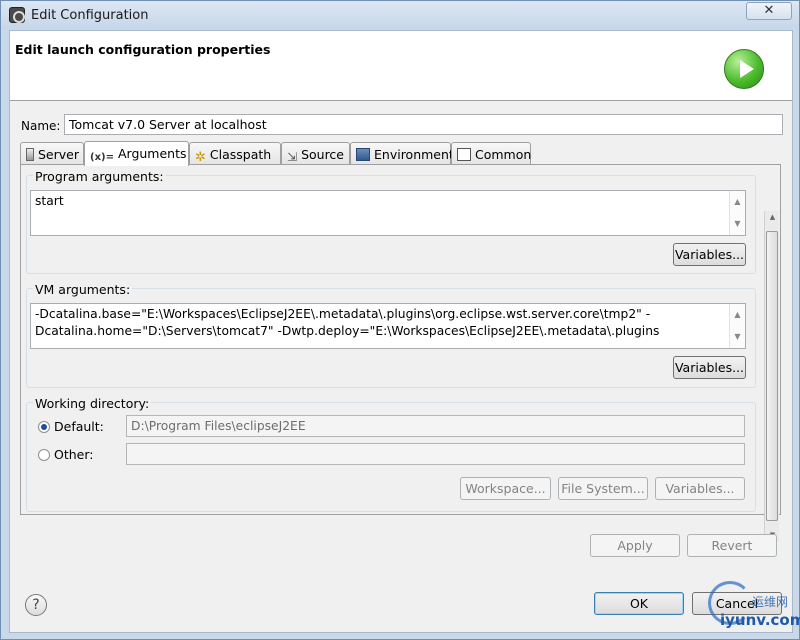 Image resolution: width=800 pixels, height=640 pixels. Describe the element at coordinates (152, 153) in the screenshot. I see `tab-label: Arguments` at that location.